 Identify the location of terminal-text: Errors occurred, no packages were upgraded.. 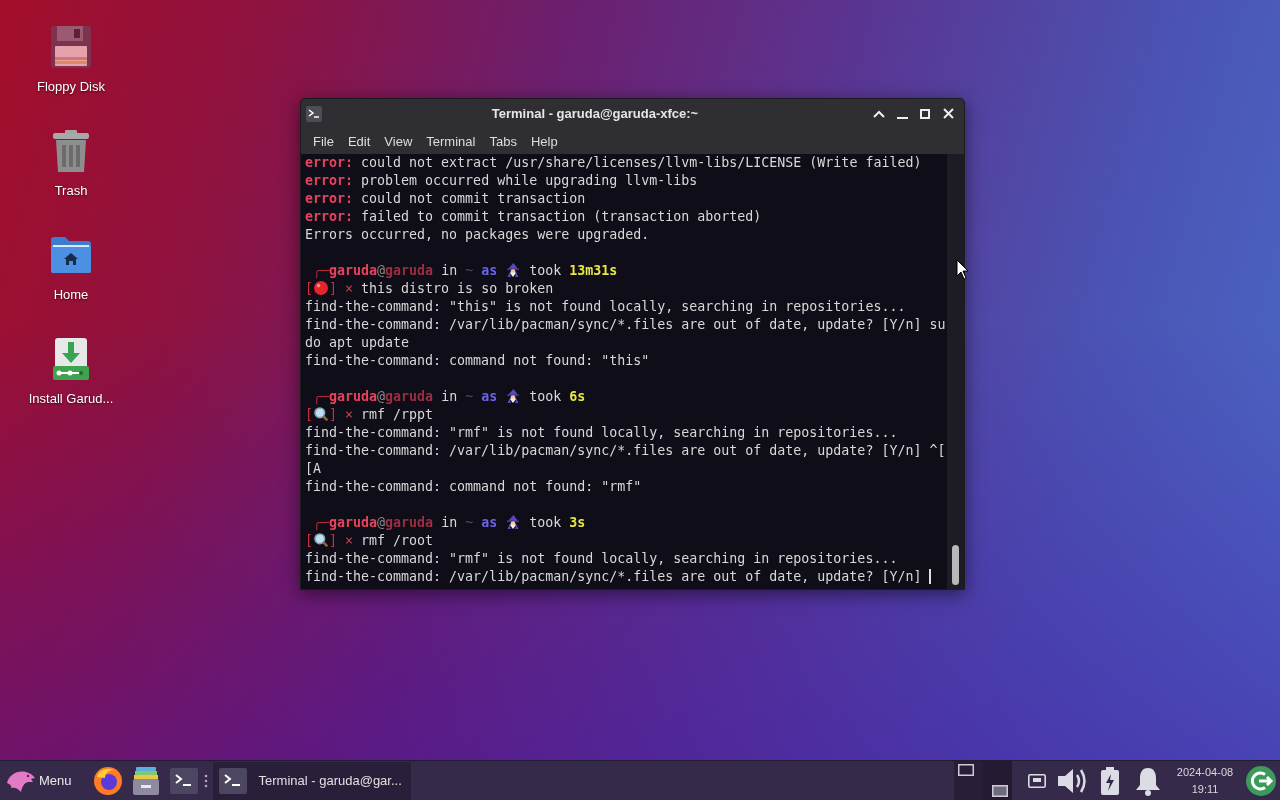
(477, 234).